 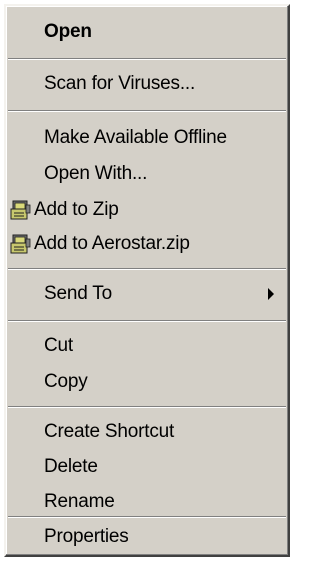 I want to click on menu-item-make-available-offline: Make Available Offline, so click(x=147, y=138).